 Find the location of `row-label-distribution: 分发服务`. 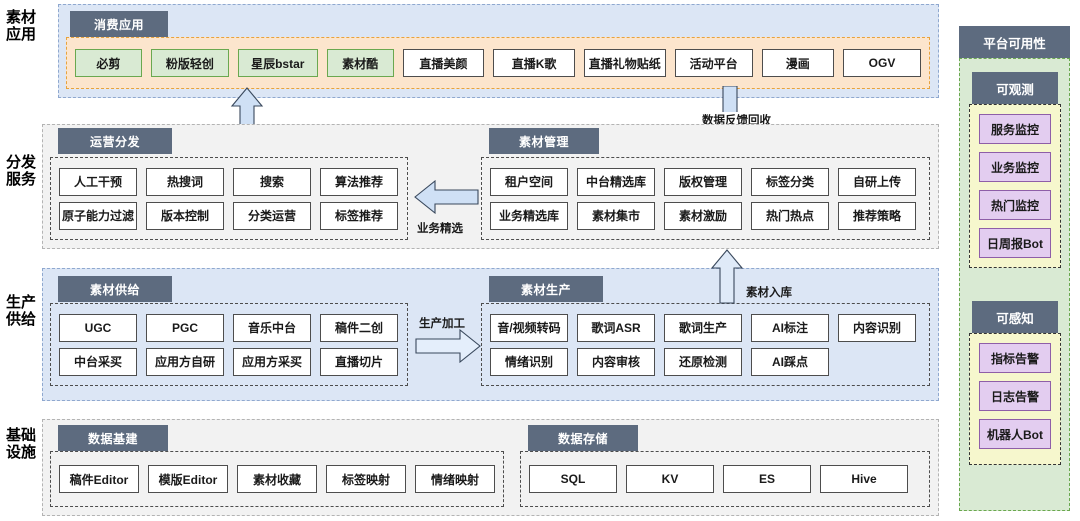

row-label-distribution: 分发服务 is located at coordinates (20, 171).